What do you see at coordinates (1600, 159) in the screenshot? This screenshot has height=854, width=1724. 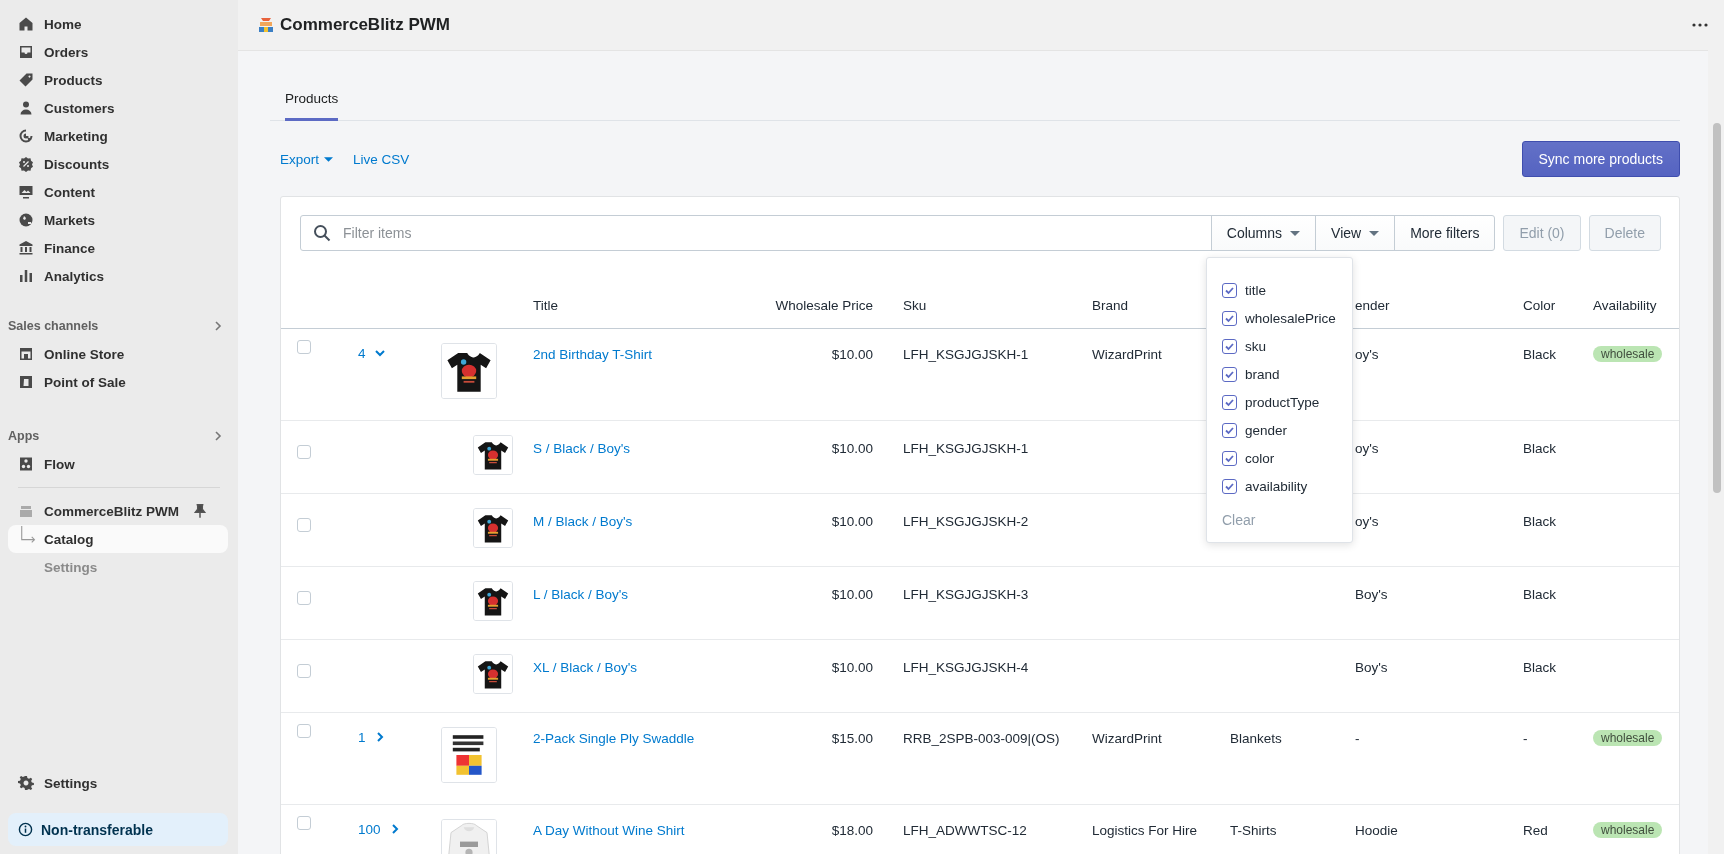 I see `sync-button: Sync more products` at bounding box center [1600, 159].